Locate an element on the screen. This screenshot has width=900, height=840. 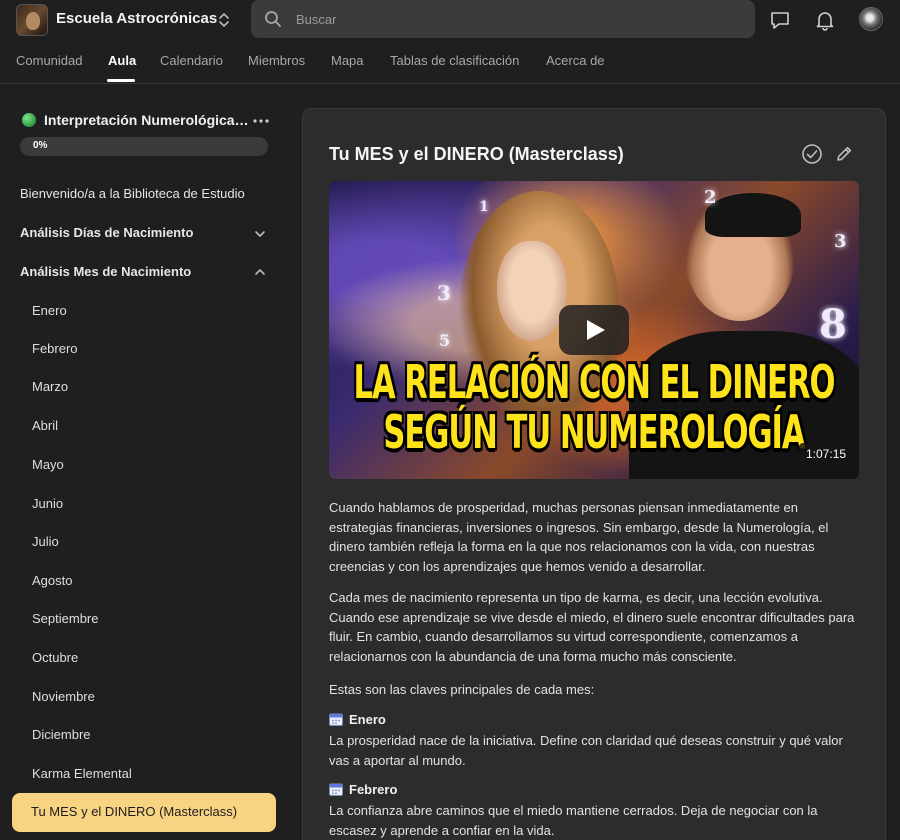
video-duration: 1:07:15 is located at coordinates (826, 454).